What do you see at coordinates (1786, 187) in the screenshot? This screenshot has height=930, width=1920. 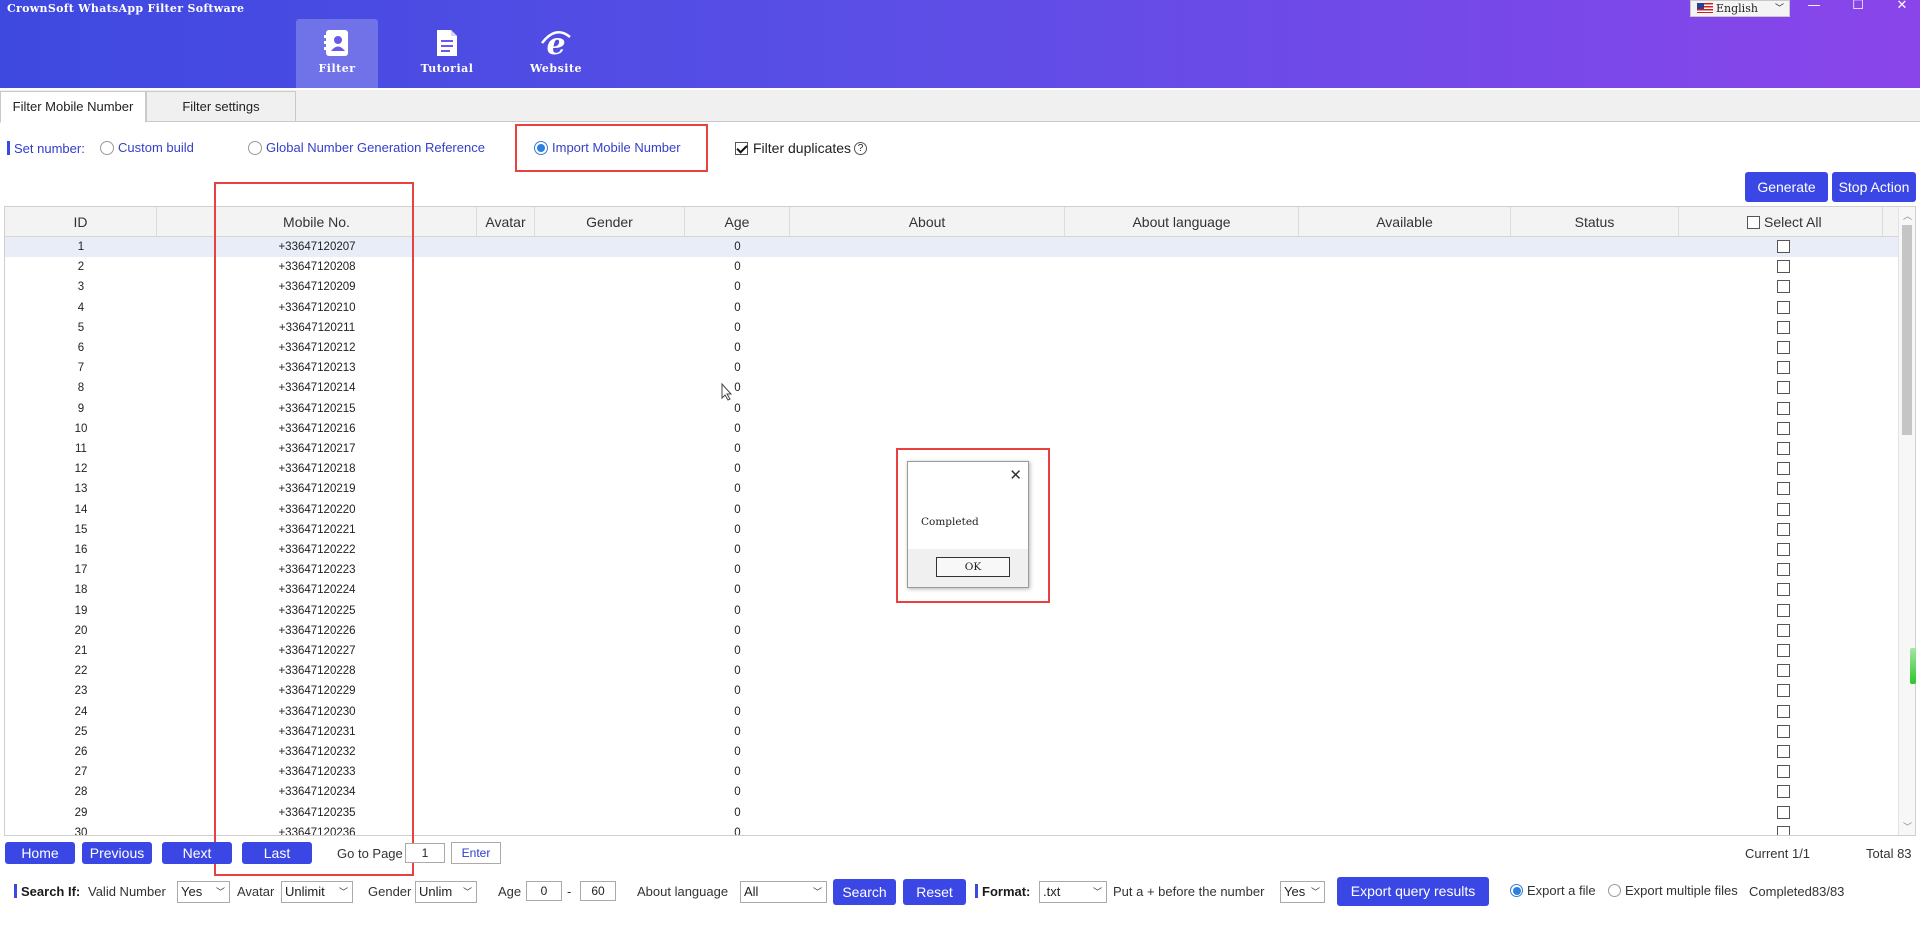 I see `generate-button: Generate` at bounding box center [1786, 187].